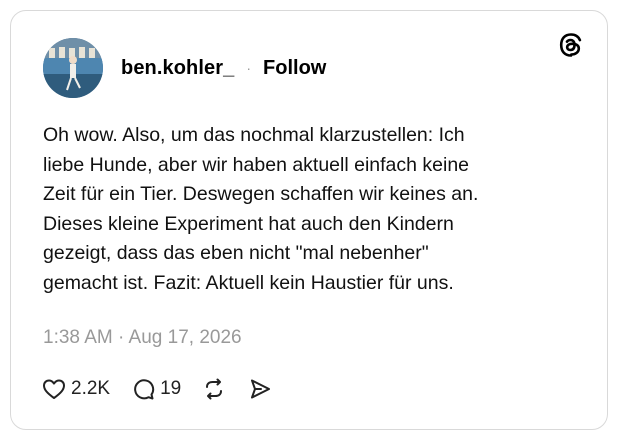 The width and height of the screenshot is (620, 443). What do you see at coordinates (294, 68) in the screenshot?
I see `follow-button: Follow` at bounding box center [294, 68].